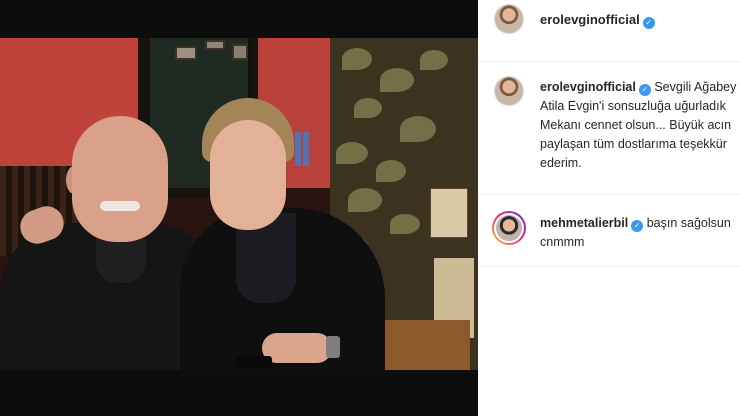  I want to click on older-man-head, so click(120, 179).